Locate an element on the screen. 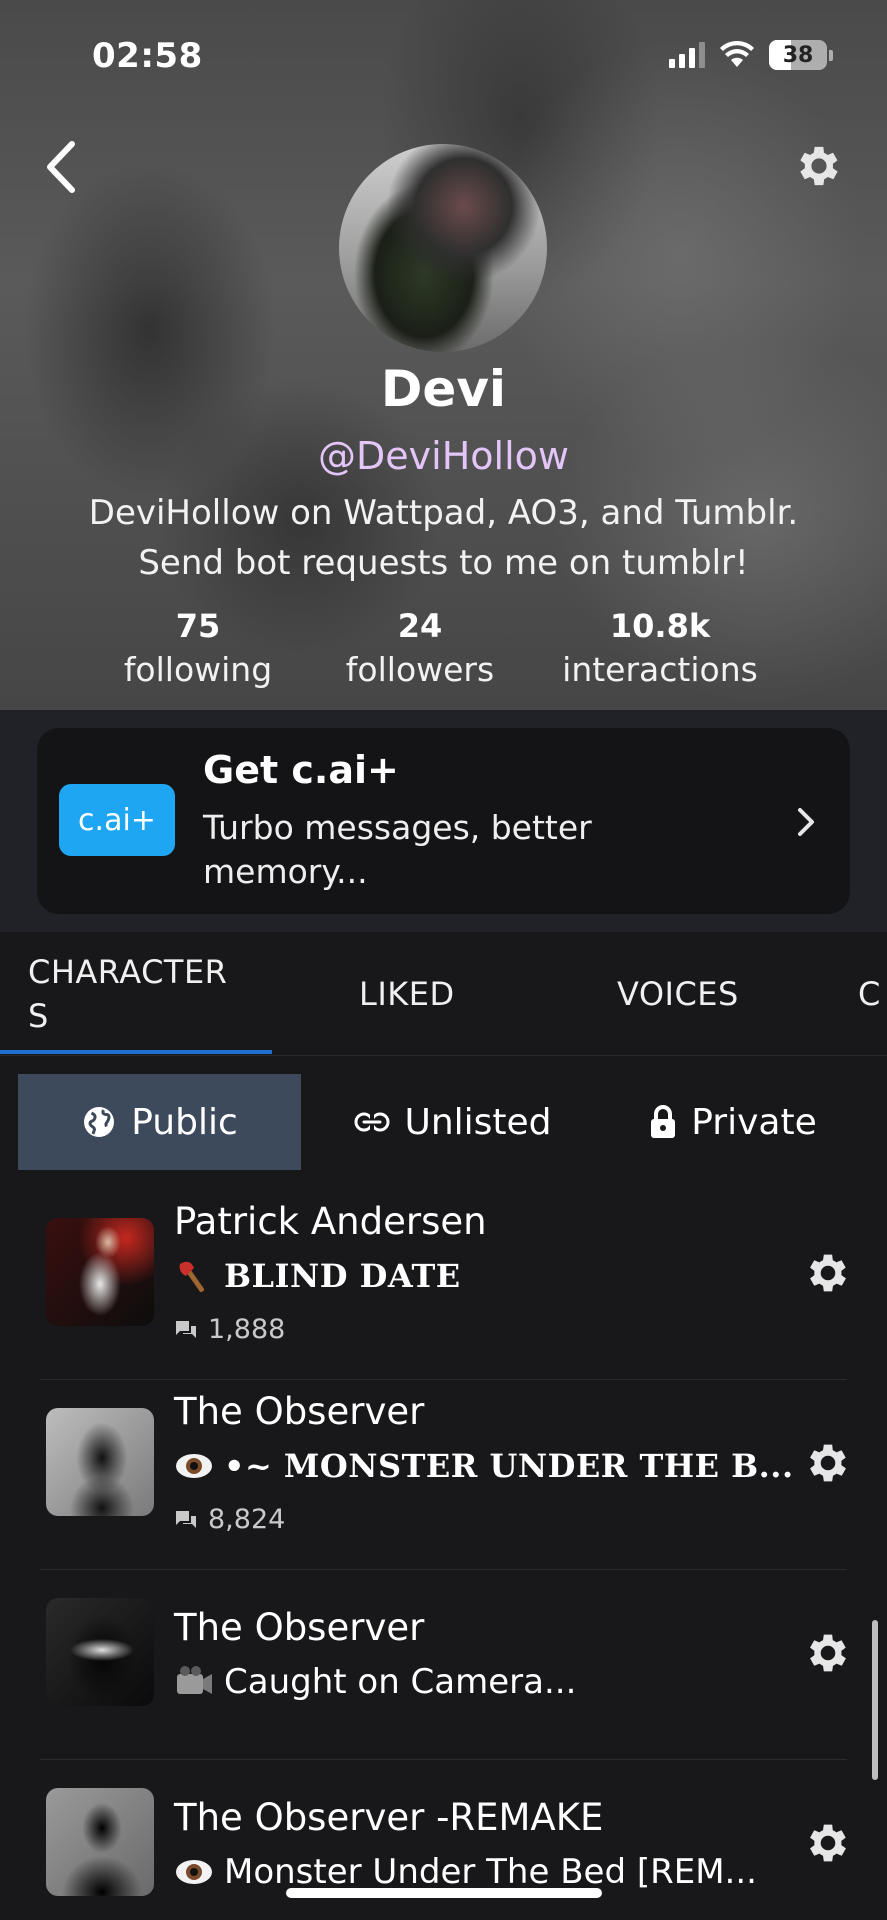 The image size is (887, 1920). character-tagline: BLIND DATE is located at coordinates (317, 1276).